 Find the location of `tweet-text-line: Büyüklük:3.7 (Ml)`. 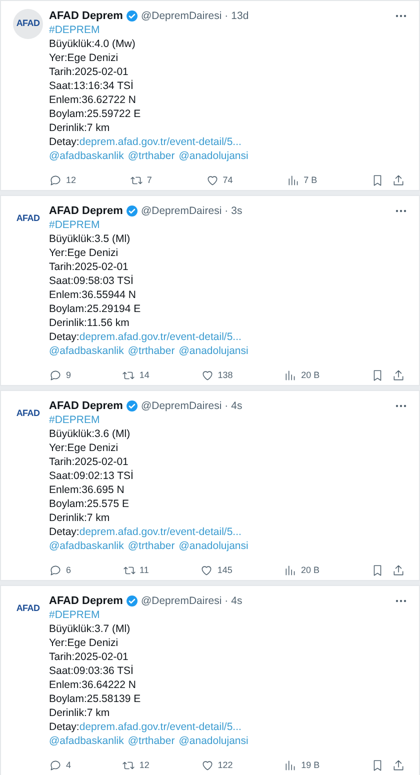

tweet-text-line: Büyüklük:3.7 (Ml) is located at coordinates (89, 629).